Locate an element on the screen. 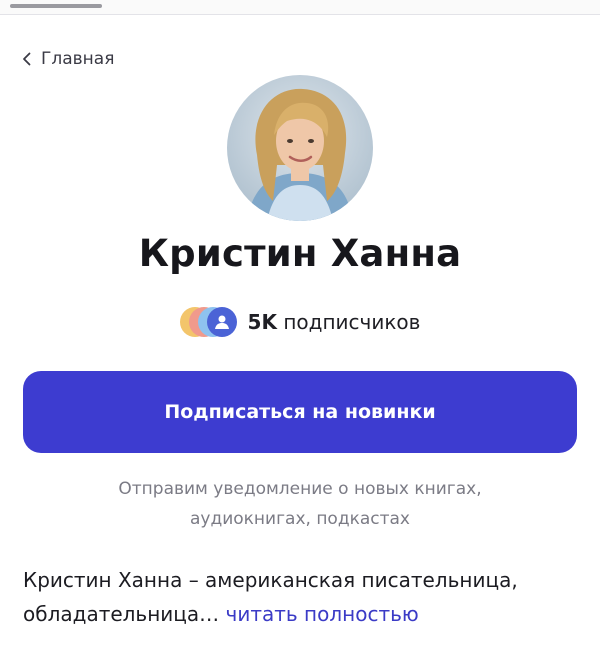  subscribers-count: 5K is located at coordinates (262, 322).